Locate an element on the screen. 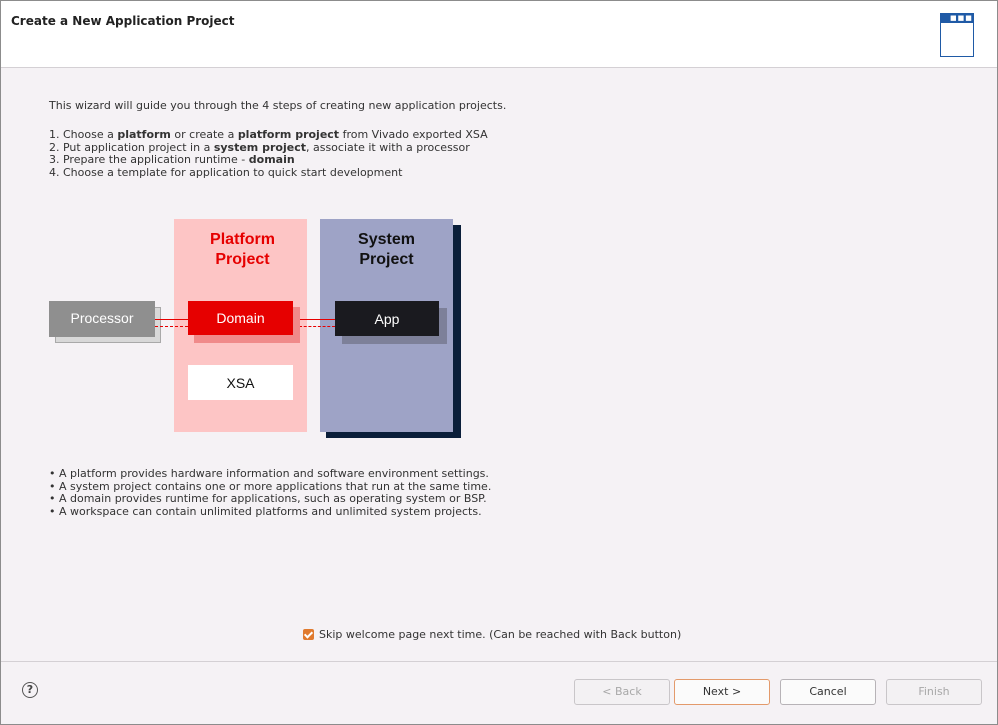  app-label: App is located at coordinates (387, 319).